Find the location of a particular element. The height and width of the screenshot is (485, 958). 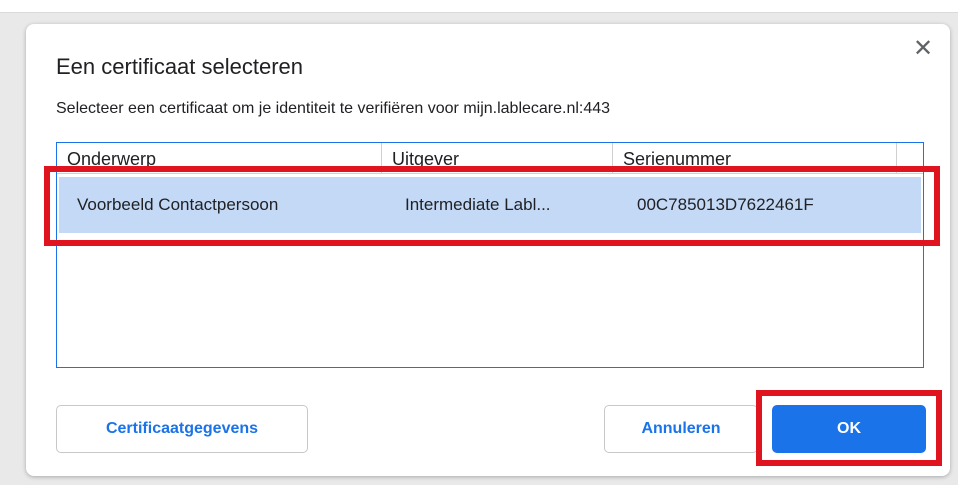

highlight-frame-ok is located at coordinates (849, 428).